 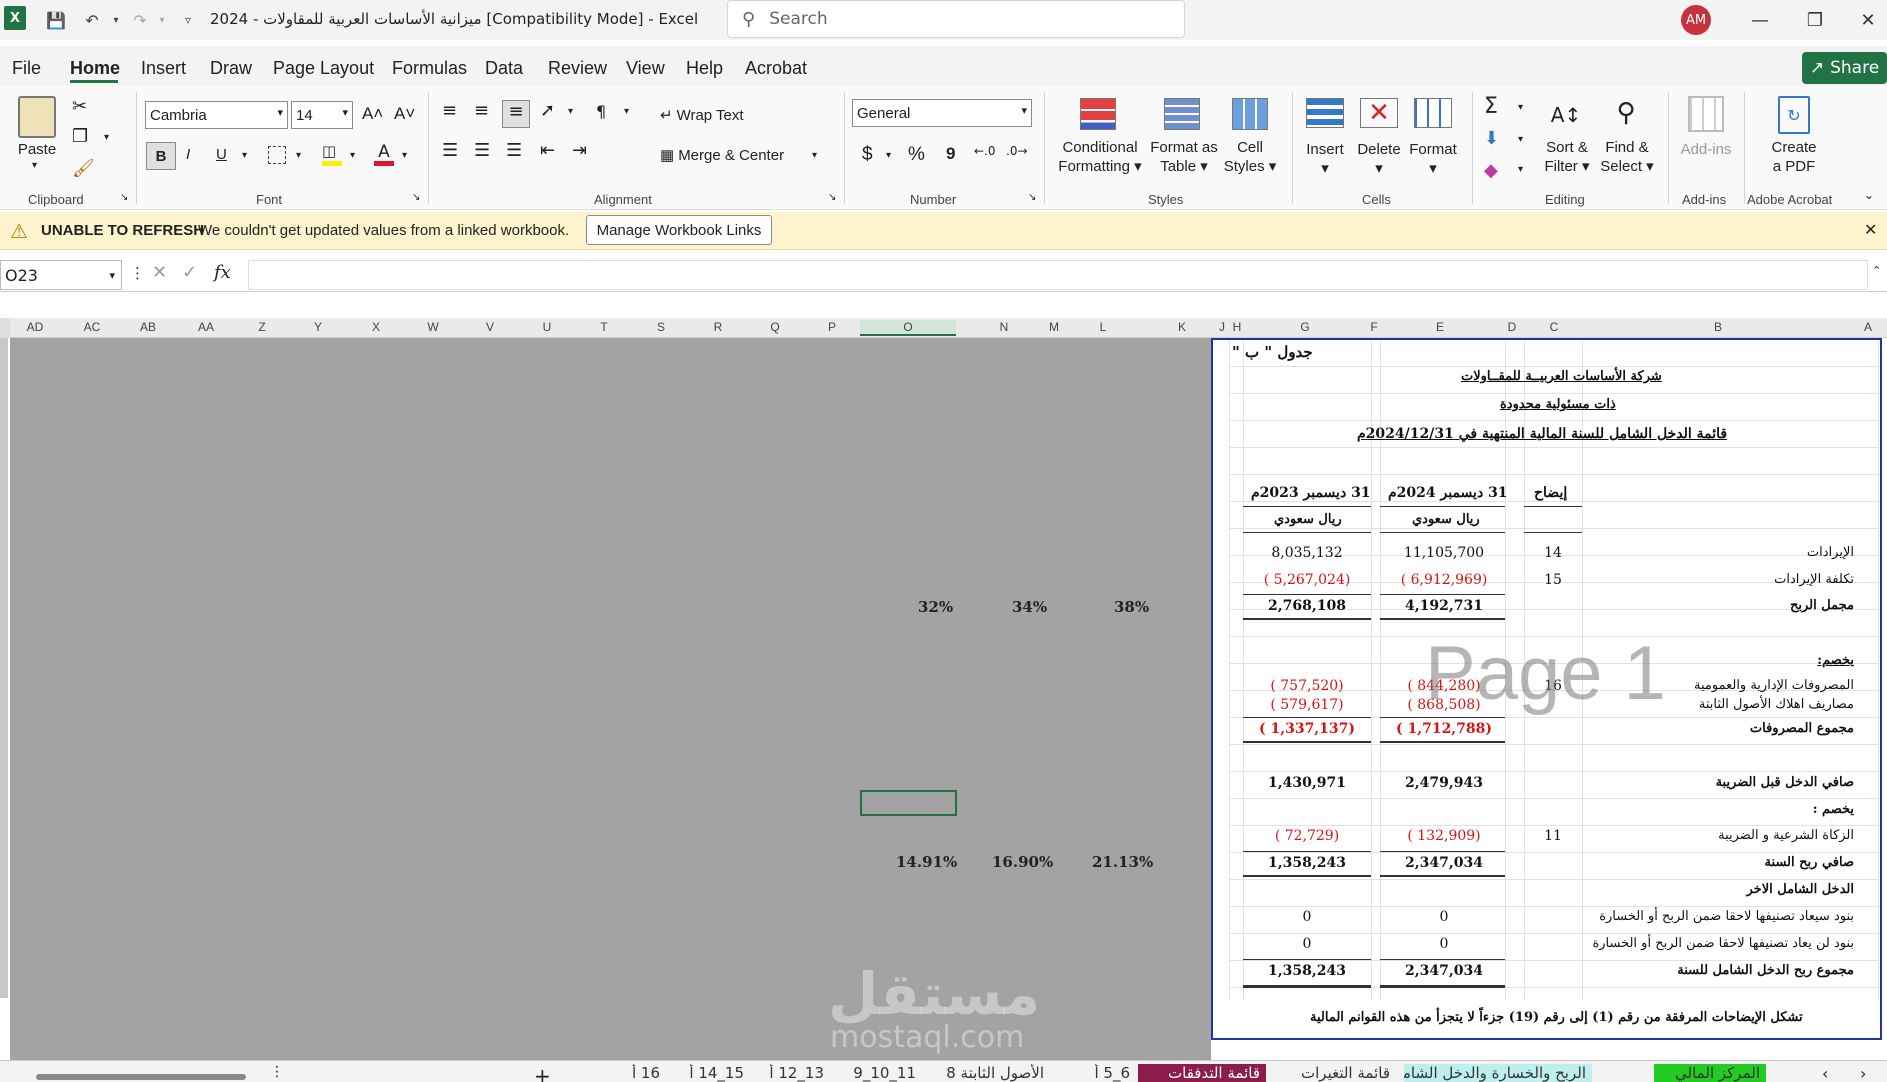 What do you see at coordinates (1202, 1073) in the screenshot?
I see `sheet-tab: قائمة التدفقات` at bounding box center [1202, 1073].